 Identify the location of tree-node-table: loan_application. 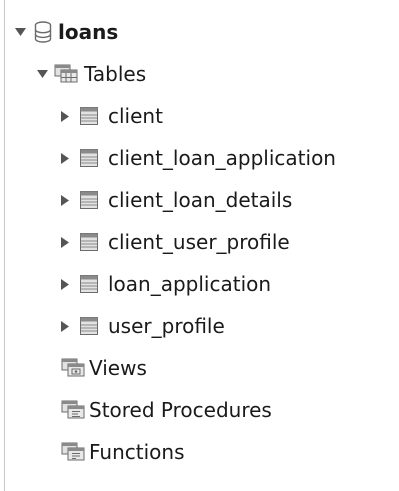
(135, 284).